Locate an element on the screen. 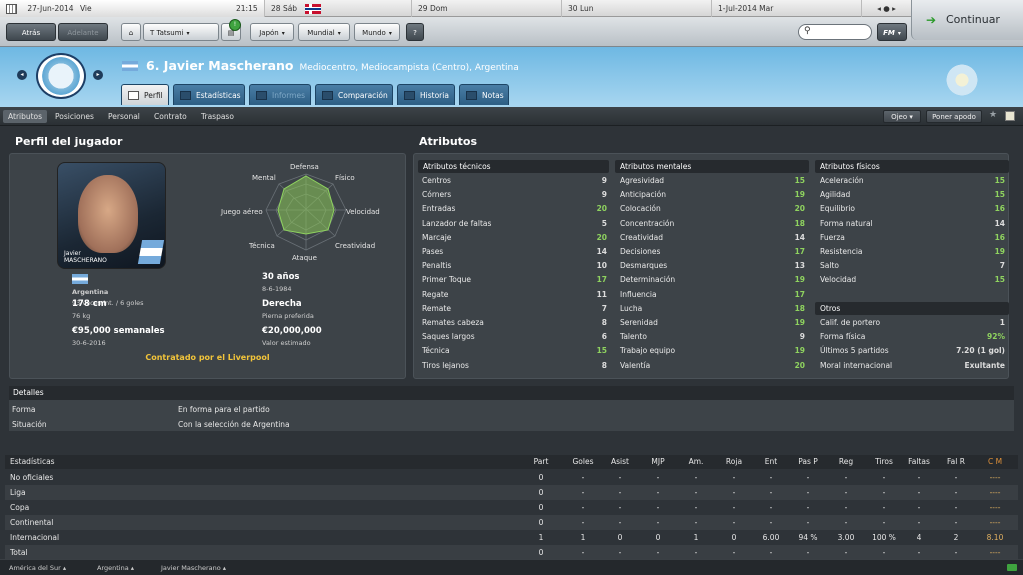 The image size is (1023, 575). stats-column-header: Goles is located at coordinates (583, 462).